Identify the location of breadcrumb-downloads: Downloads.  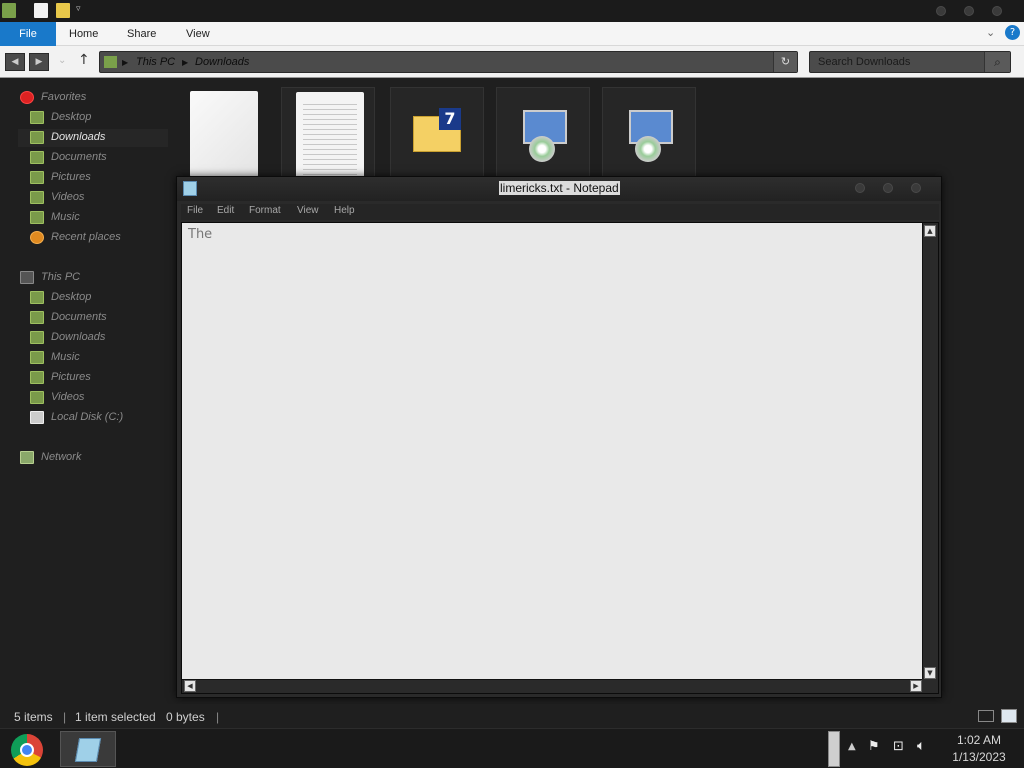
(222, 62).